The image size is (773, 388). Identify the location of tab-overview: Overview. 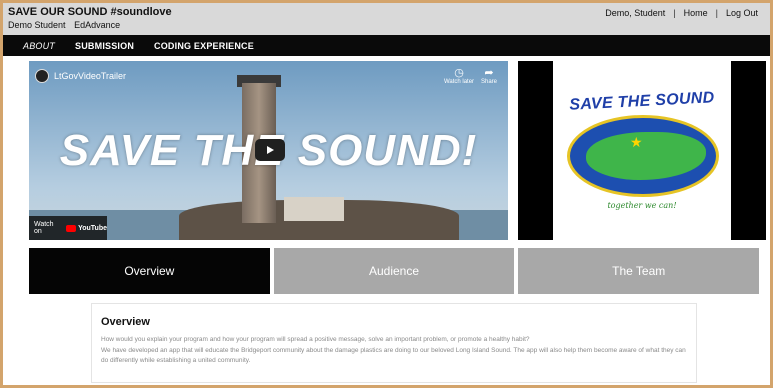
(149, 271).